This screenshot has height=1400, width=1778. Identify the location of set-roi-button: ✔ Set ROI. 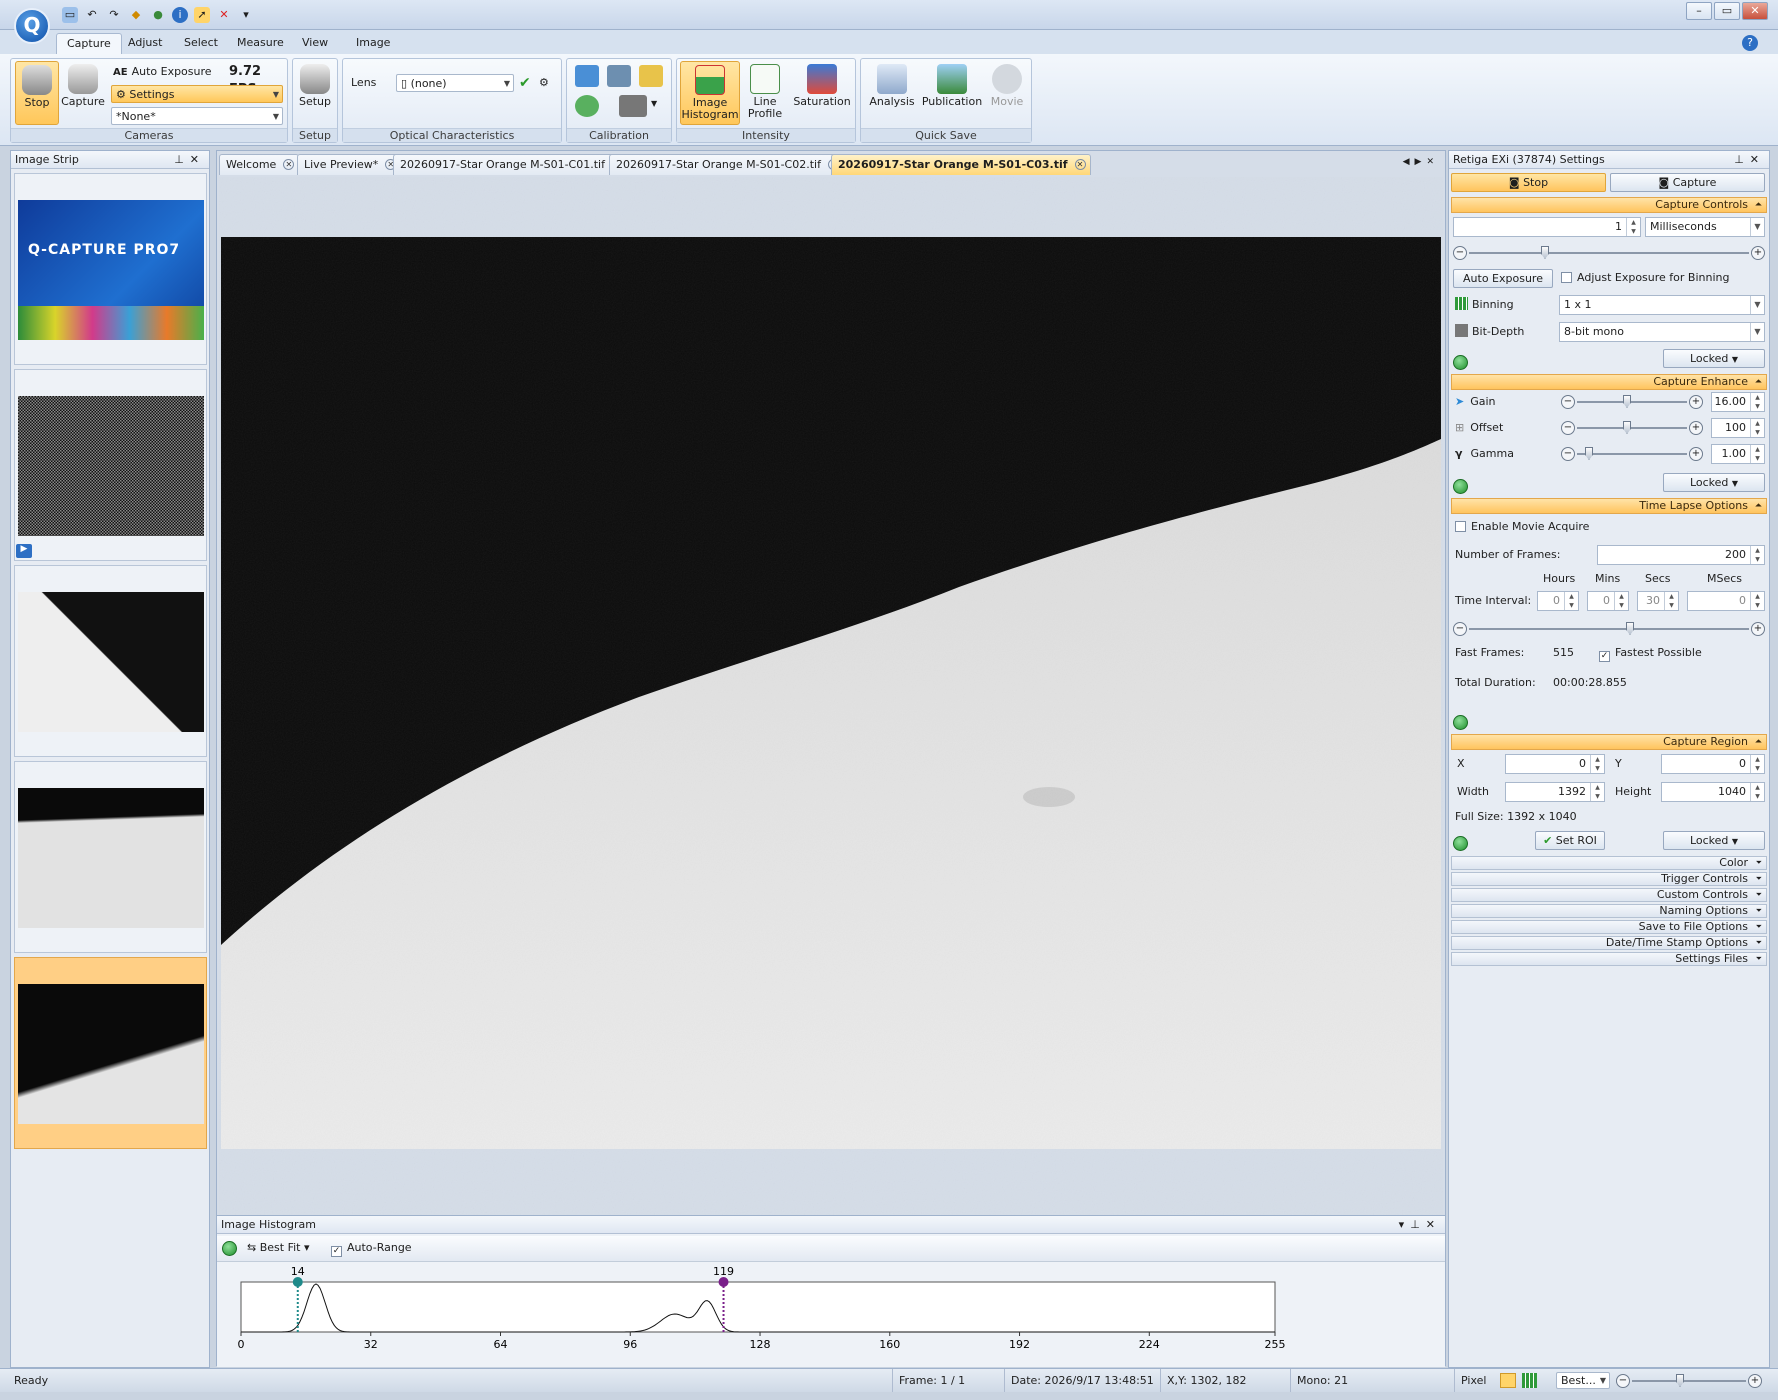
(1570, 840).